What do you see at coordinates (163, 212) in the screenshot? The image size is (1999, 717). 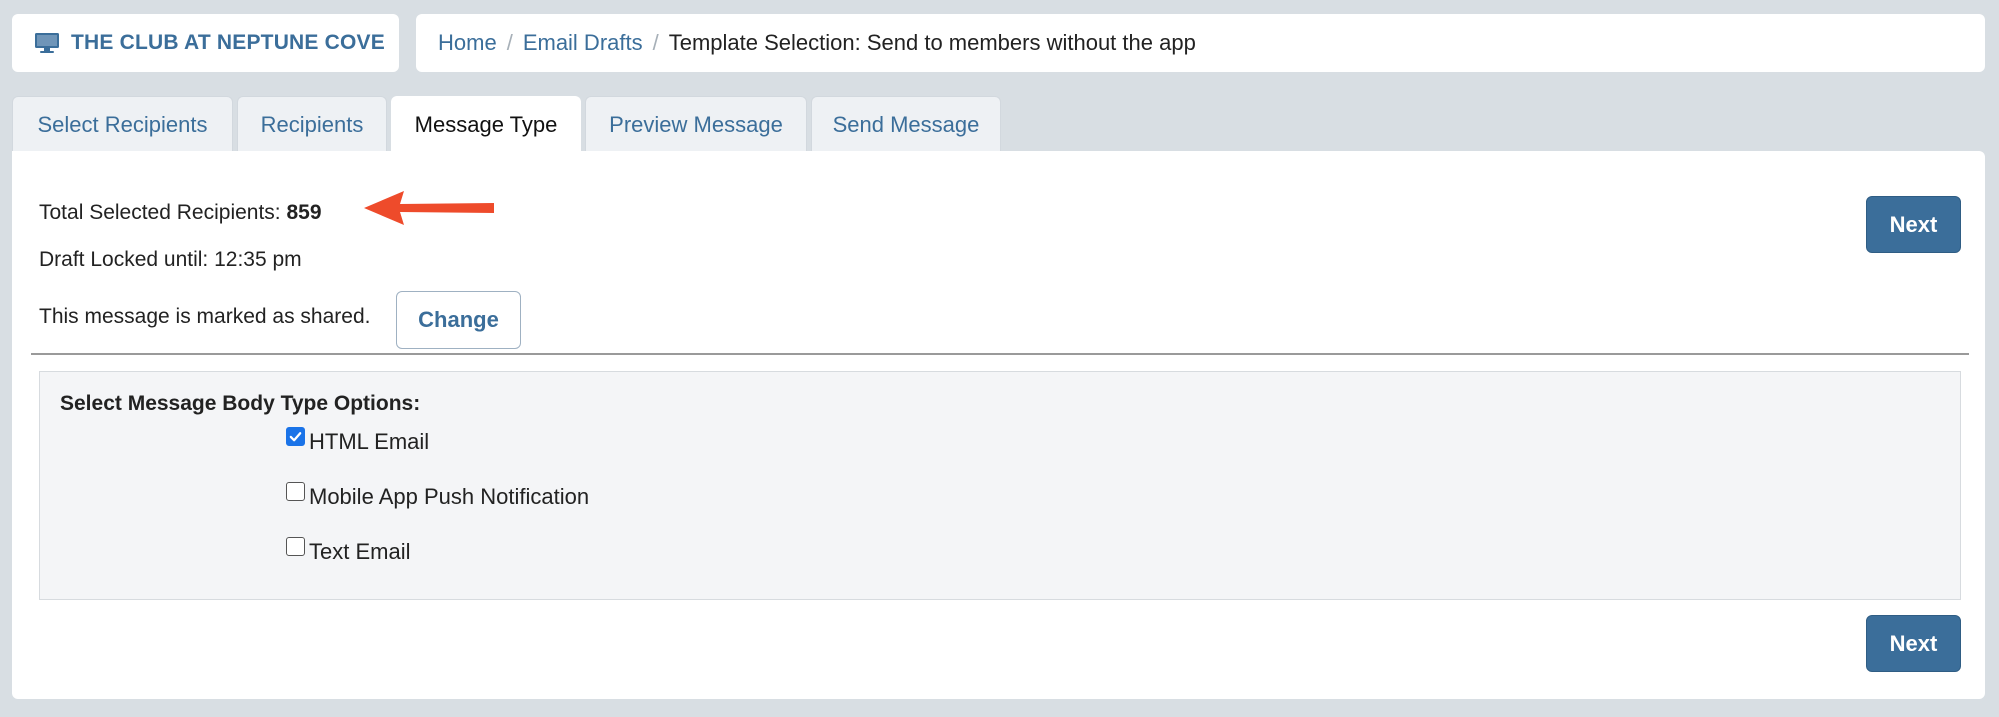 I see `total-recipients-label: Total Selected Recipients:` at bounding box center [163, 212].